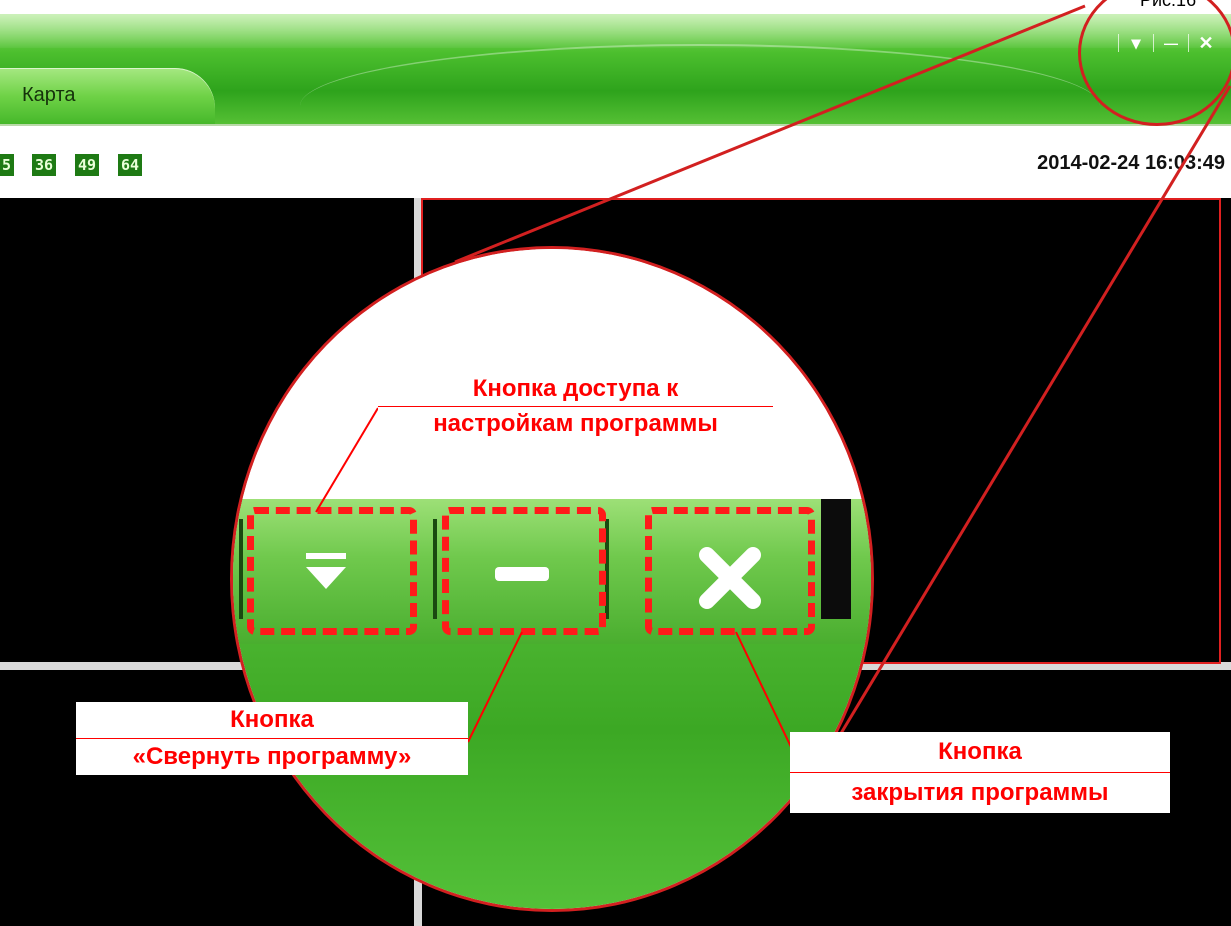  What do you see at coordinates (575, 423) in the screenshot?
I see `callout-settings-line2: настройкам программы` at bounding box center [575, 423].